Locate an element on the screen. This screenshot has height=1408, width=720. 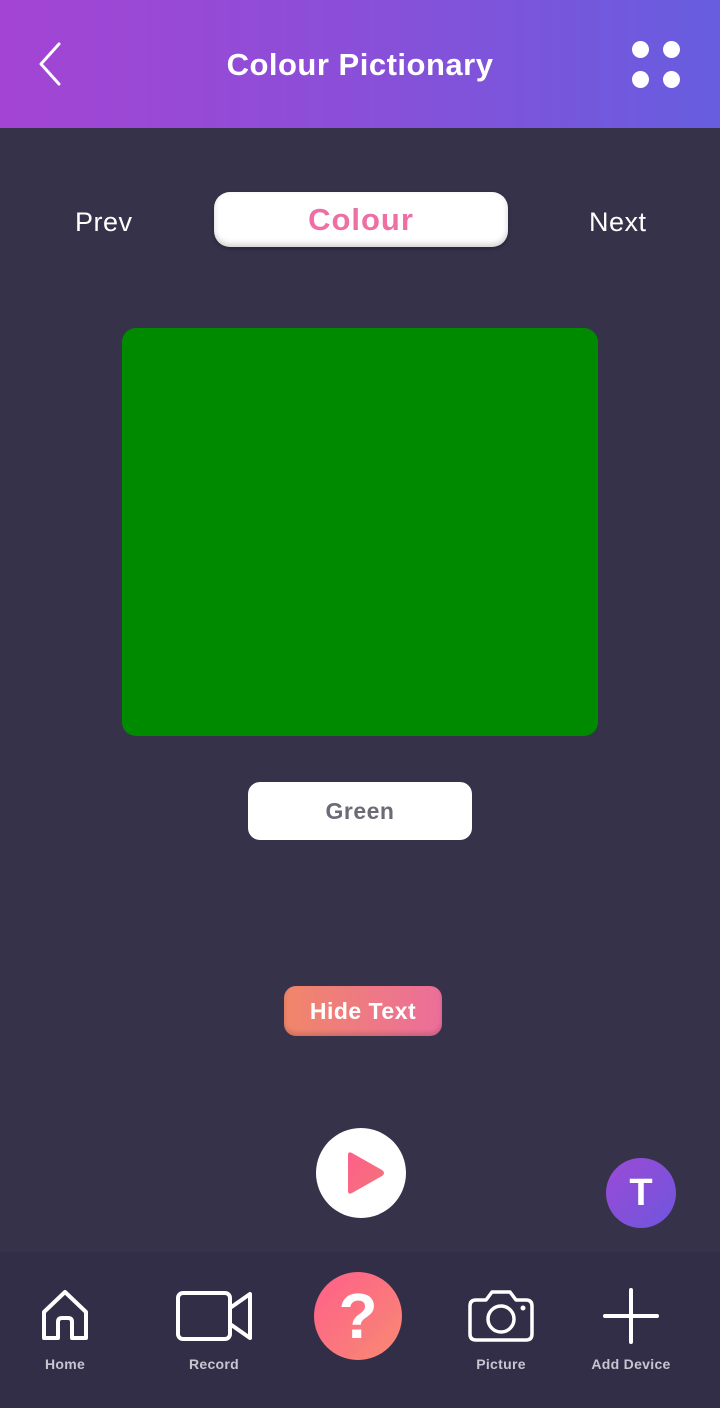
tab-record-label: Record is located at coordinates (214, 1364).